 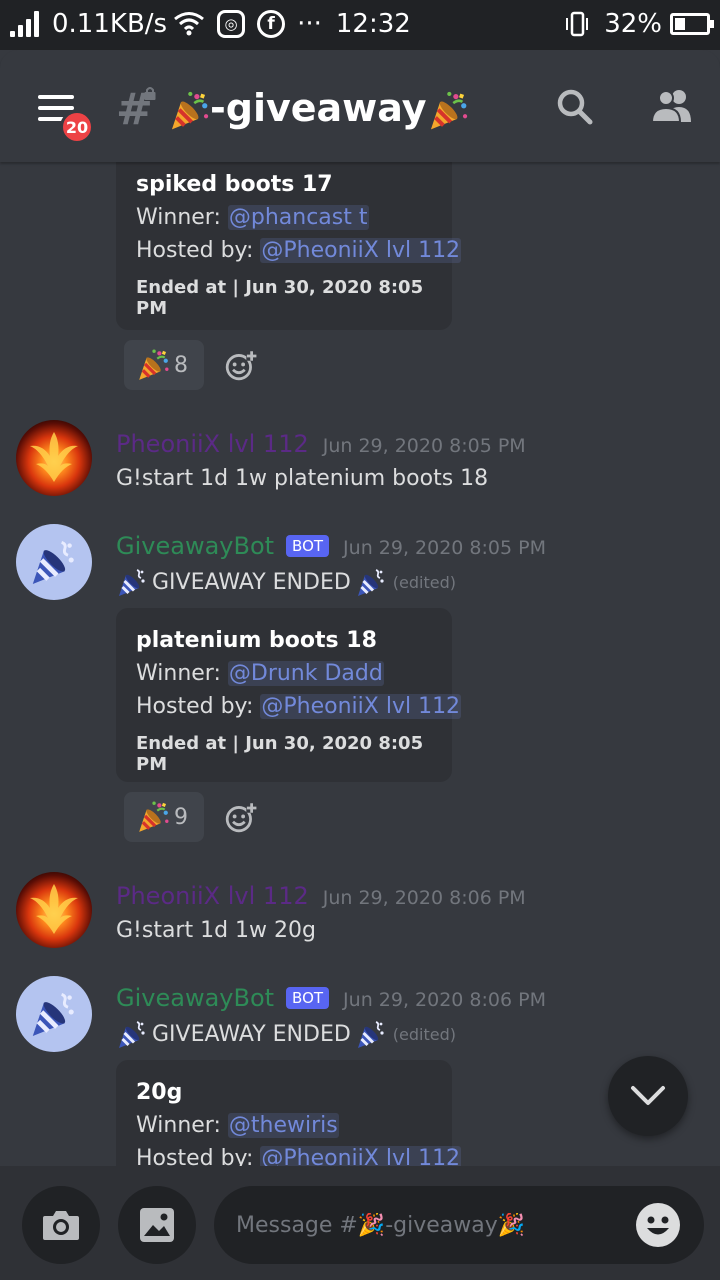 I want to click on network-speed: 0.11KB/s, so click(x=110, y=24).